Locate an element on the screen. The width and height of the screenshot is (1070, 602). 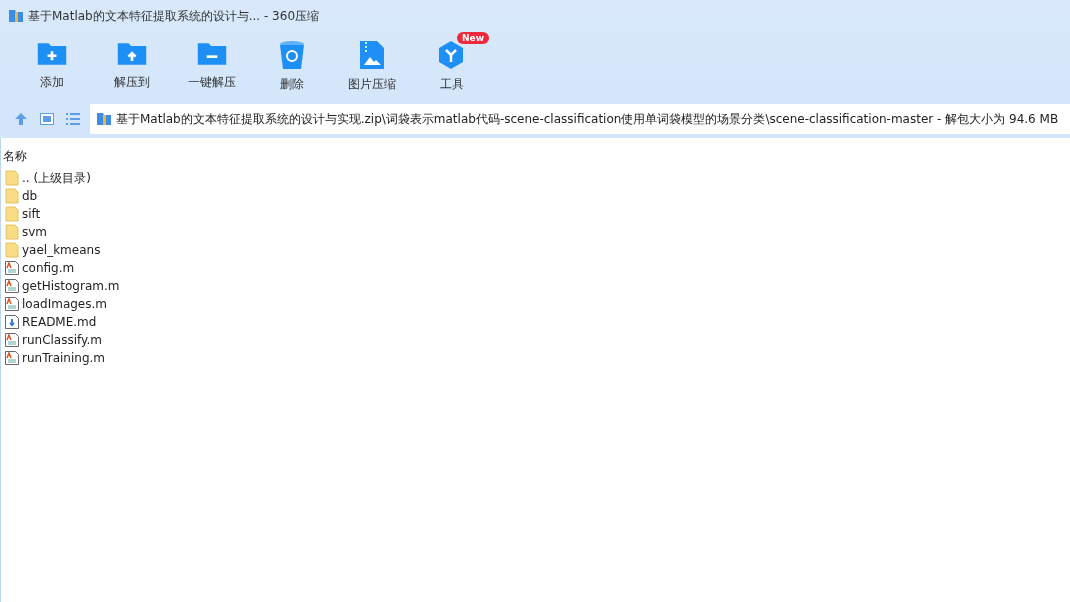
thumbnail-view-icon is located at coordinates (47, 119).